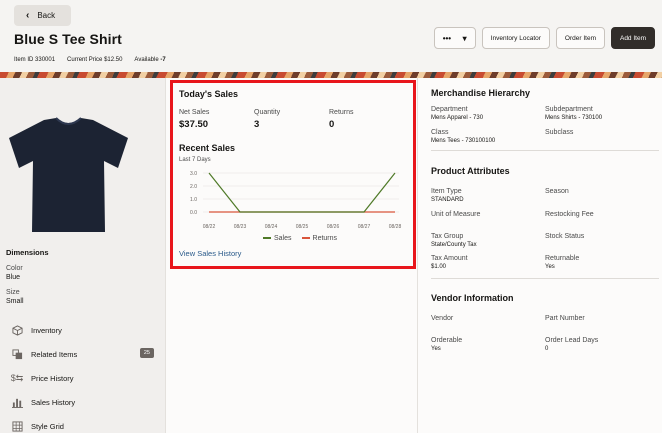 Image resolution: width=662 pixels, height=433 pixels. Describe the element at coordinates (565, 318) in the screenshot. I see `part-number-field: Part Number` at that location.